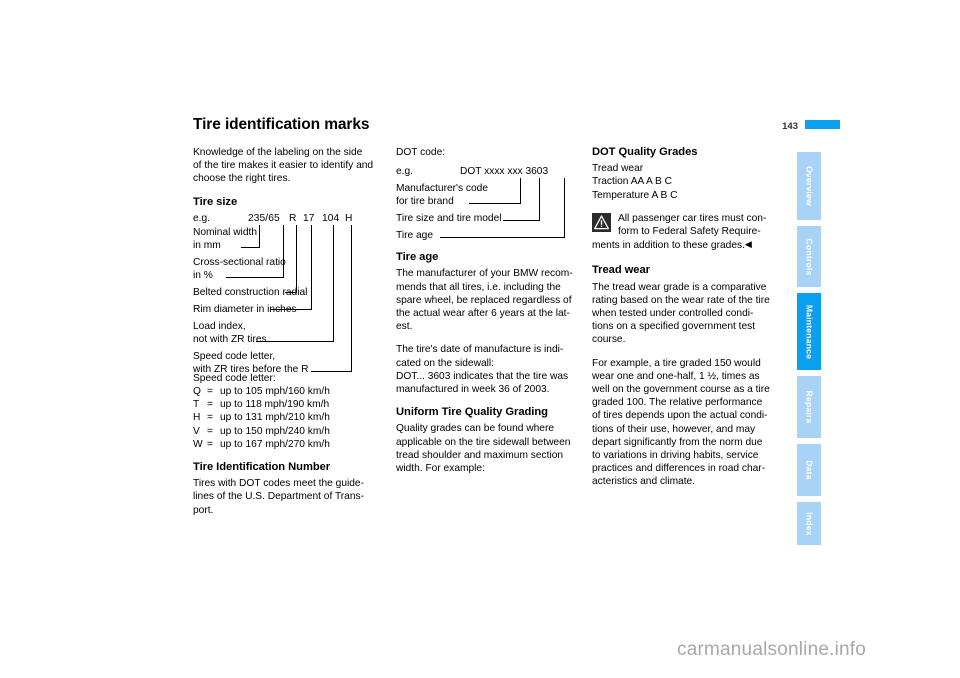 Image resolution: width=960 pixels, height=678 pixels. Describe the element at coordinates (275, 418) in the screenshot. I see `speed-code-value: up to 131 mph/210 km/h` at that location.